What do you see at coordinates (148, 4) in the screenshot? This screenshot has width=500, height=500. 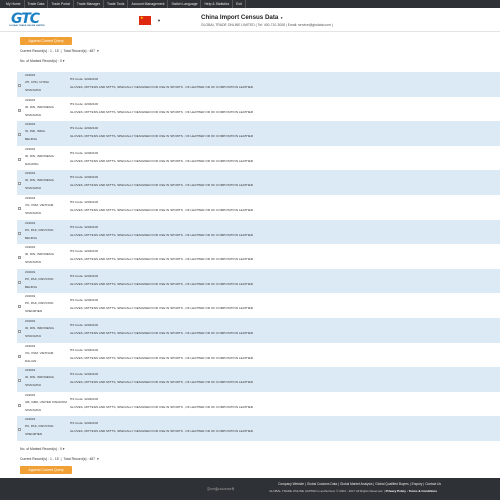 I see `nav-item-account-management: Account Management` at bounding box center [148, 4].